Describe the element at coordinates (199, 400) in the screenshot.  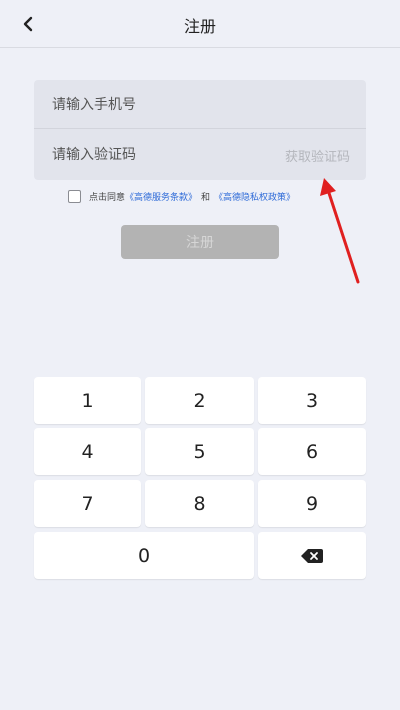
I see `key-2: 2` at that location.